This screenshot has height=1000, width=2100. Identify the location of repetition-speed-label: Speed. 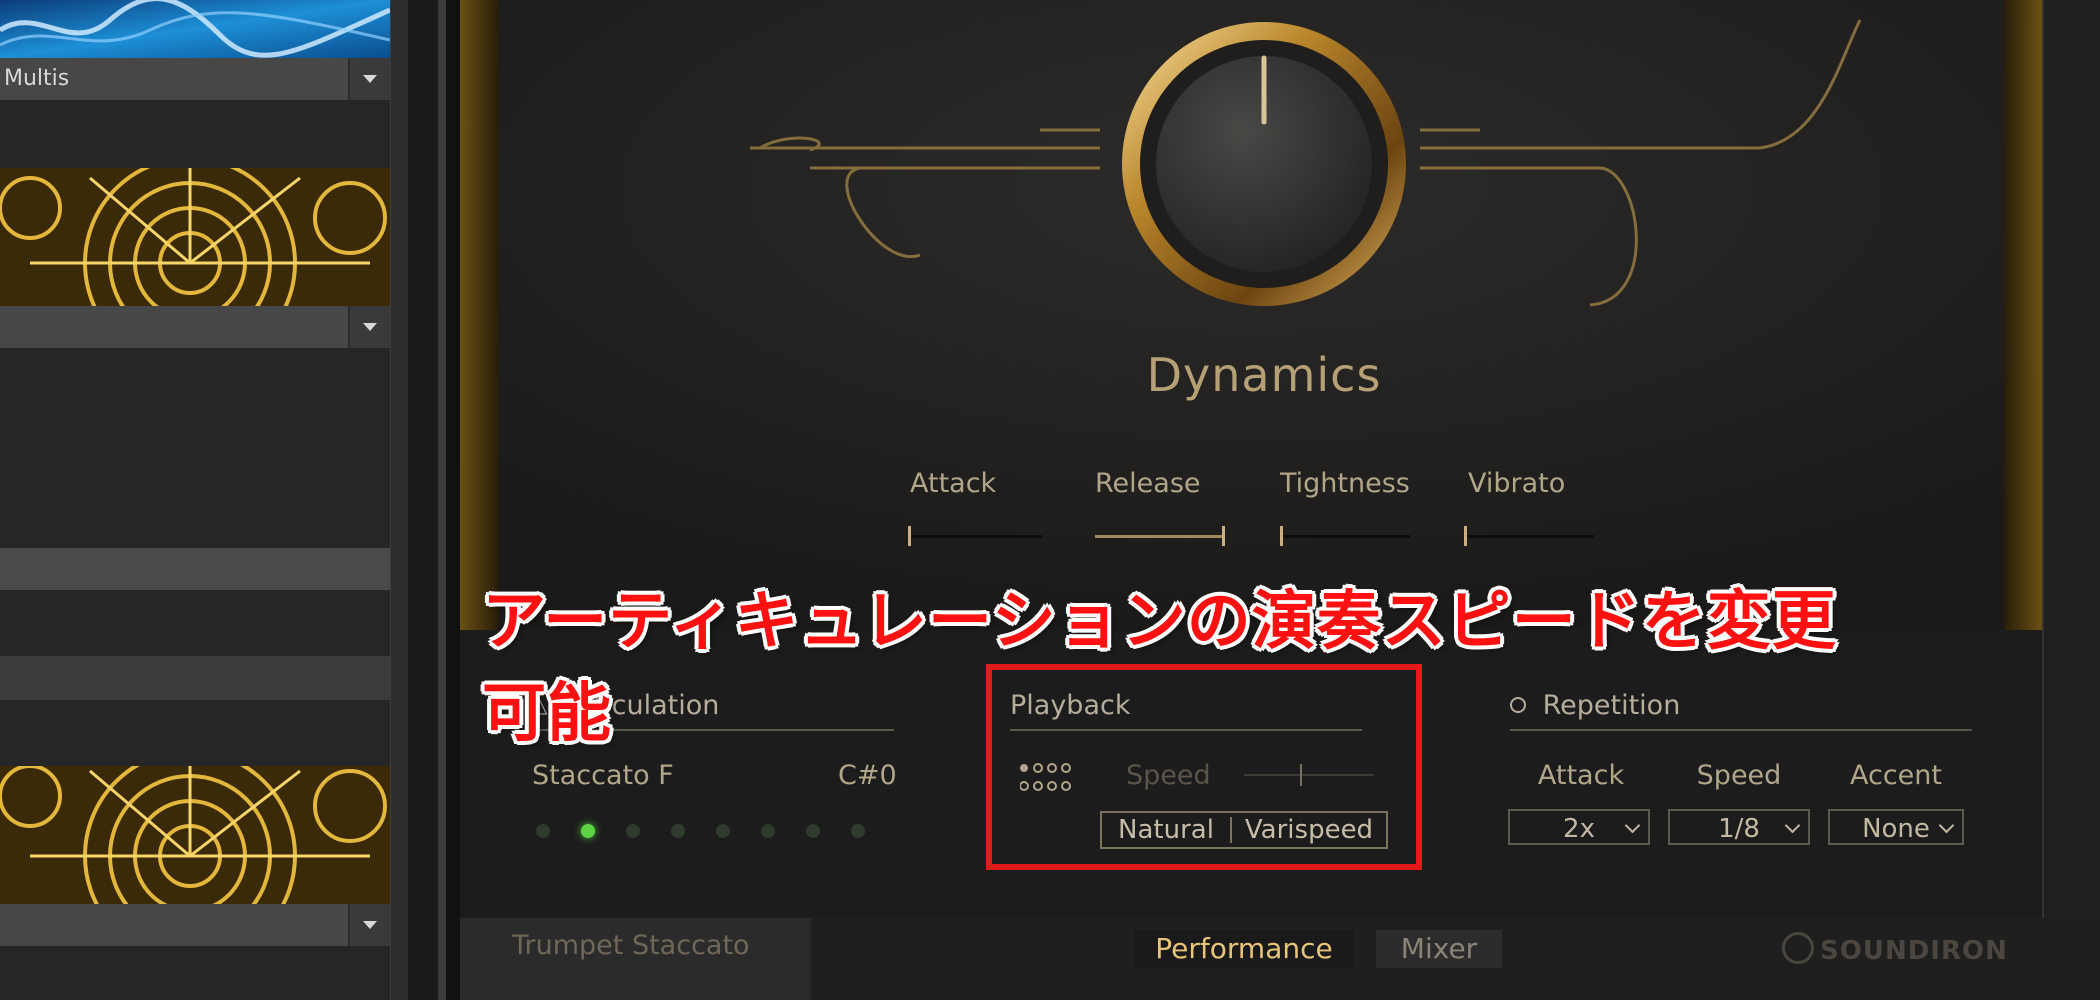
(1739, 775).